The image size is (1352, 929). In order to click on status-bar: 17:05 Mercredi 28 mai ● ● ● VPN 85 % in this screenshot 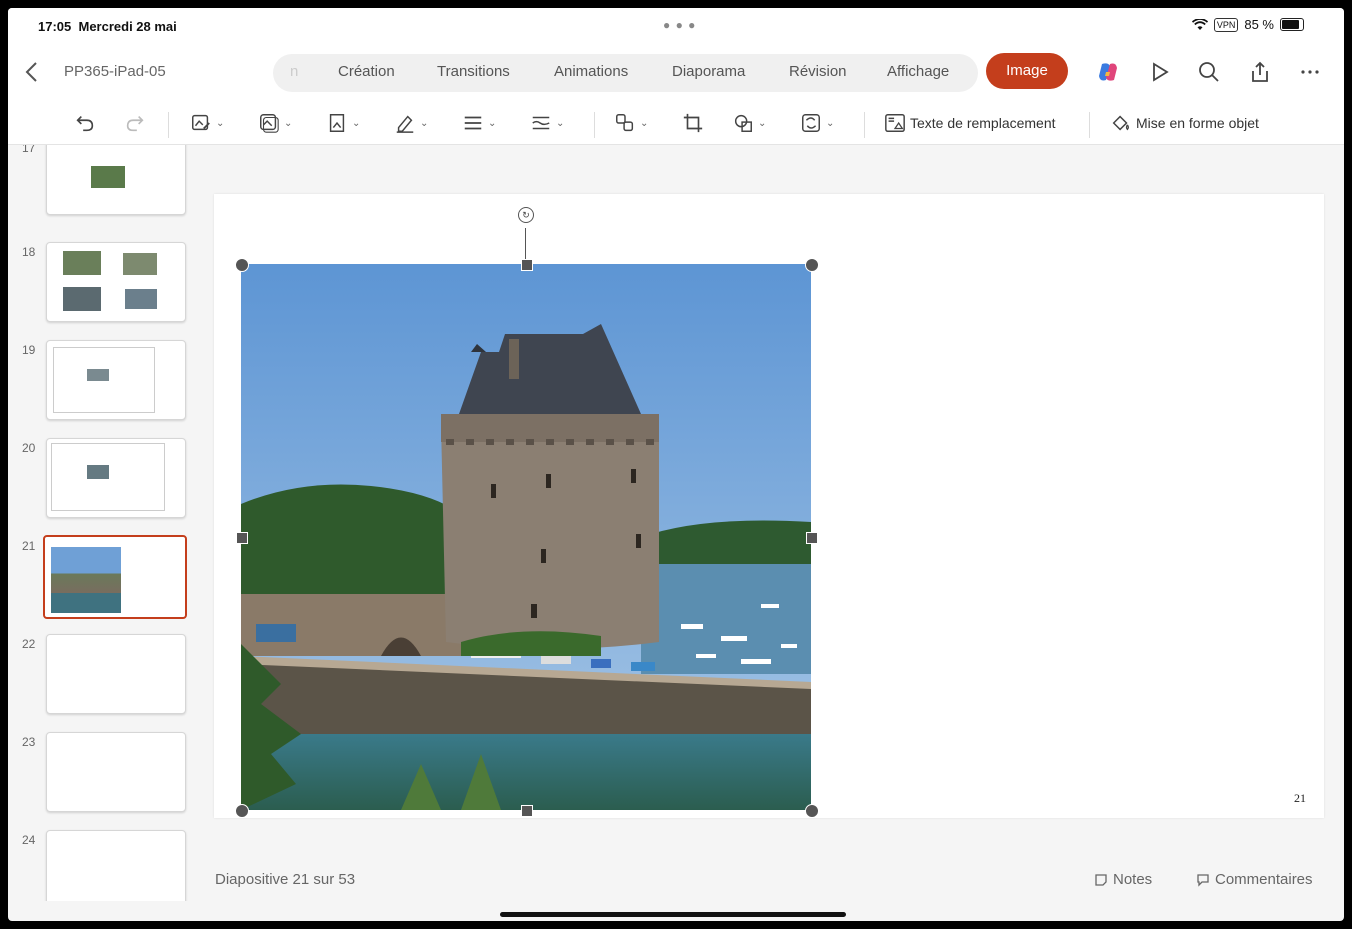, I will do `click(676, 26)`.